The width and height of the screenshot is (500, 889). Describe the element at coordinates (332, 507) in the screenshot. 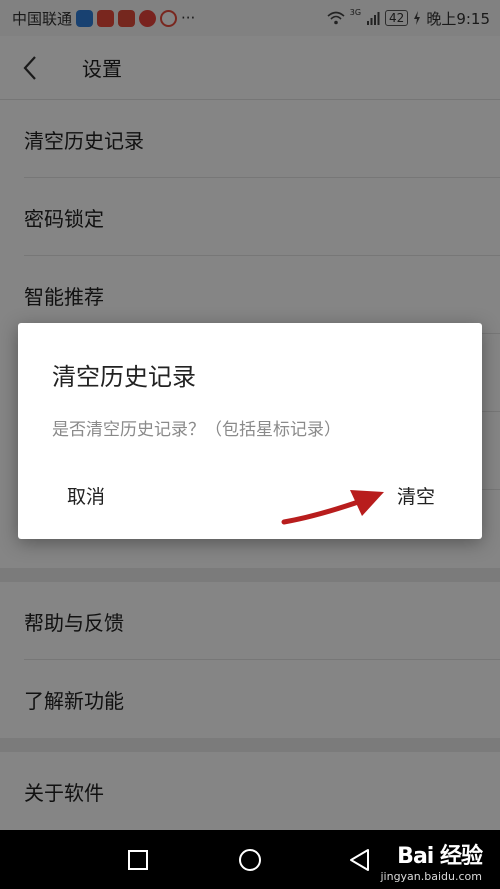

I see `annotation-arrow-icon` at that location.